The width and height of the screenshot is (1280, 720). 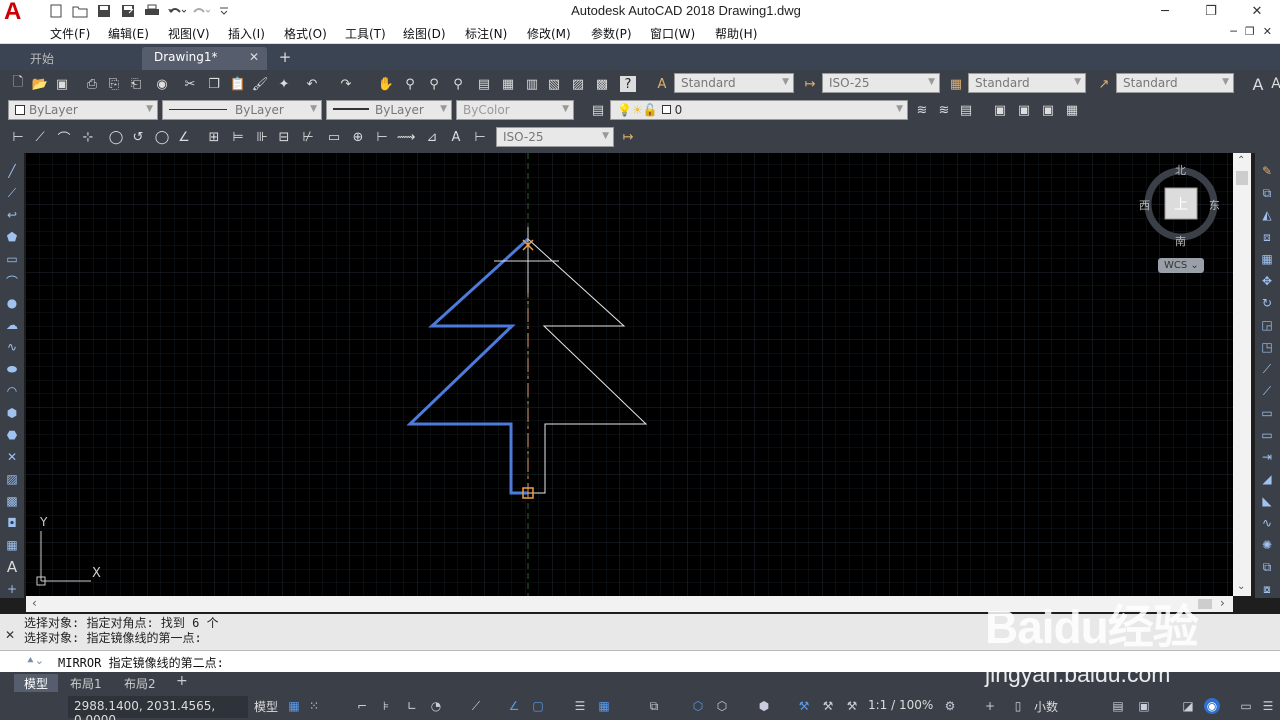 I want to click on infer-constraints-icon: ⌐, so click(x=362, y=706).